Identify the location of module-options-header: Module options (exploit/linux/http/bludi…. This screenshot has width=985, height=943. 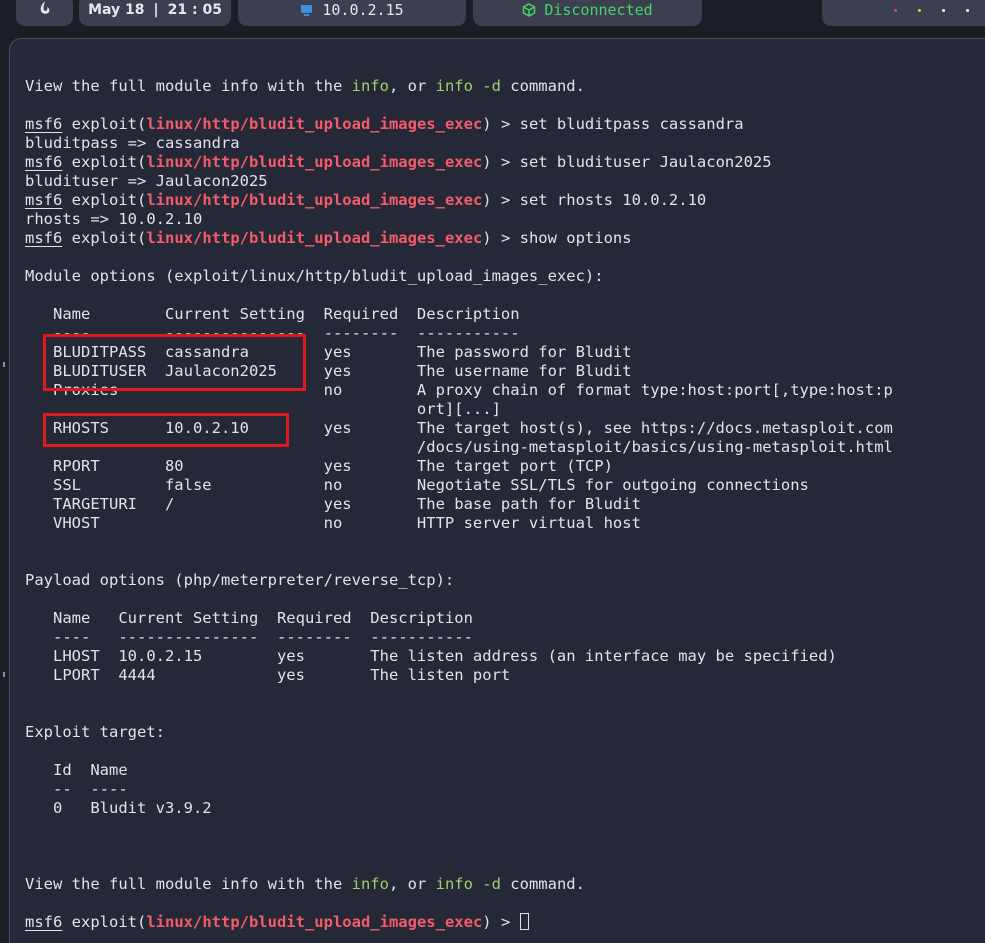
(314, 276).